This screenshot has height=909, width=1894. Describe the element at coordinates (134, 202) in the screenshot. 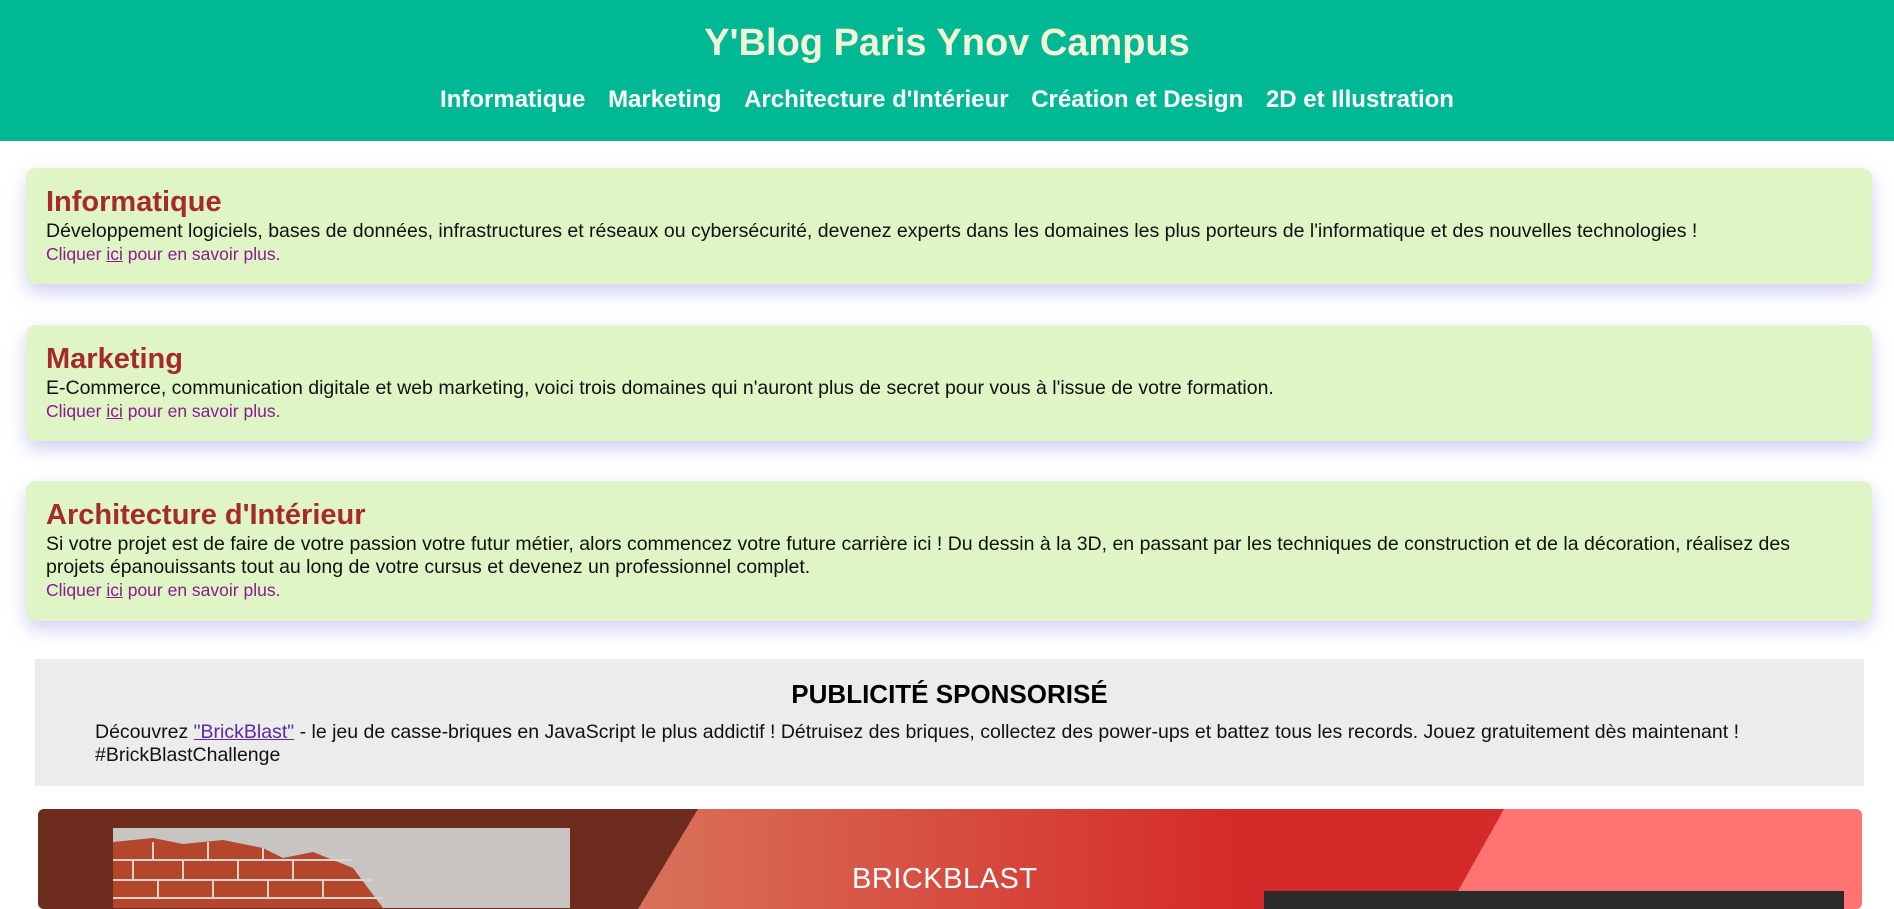

I see `card-title: Informatique` at that location.